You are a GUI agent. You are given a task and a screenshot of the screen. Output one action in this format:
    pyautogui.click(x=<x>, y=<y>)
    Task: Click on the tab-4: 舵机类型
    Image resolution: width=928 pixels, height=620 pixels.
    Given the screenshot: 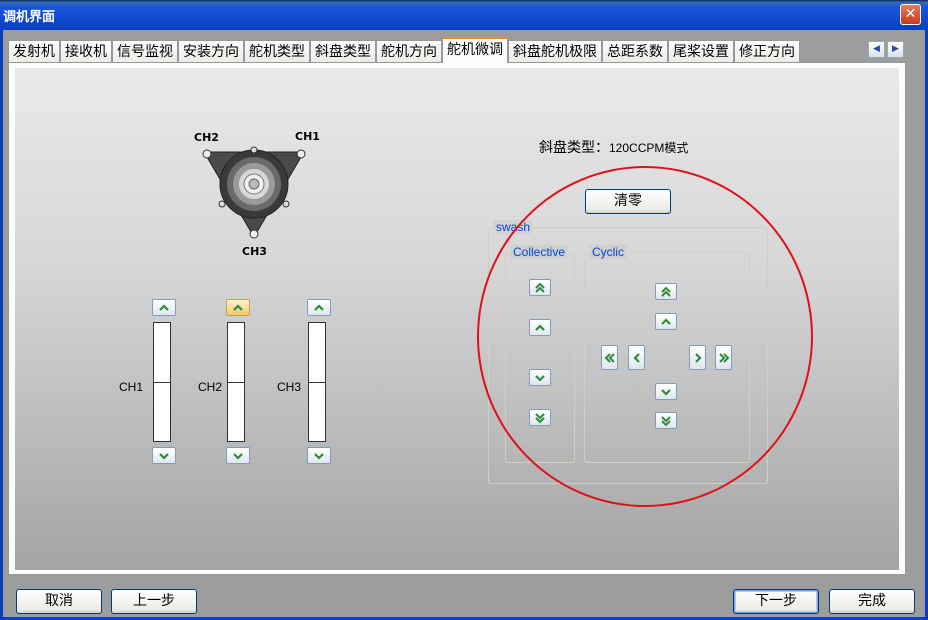 What is the action you would take?
    pyautogui.click(x=277, y=51)
    